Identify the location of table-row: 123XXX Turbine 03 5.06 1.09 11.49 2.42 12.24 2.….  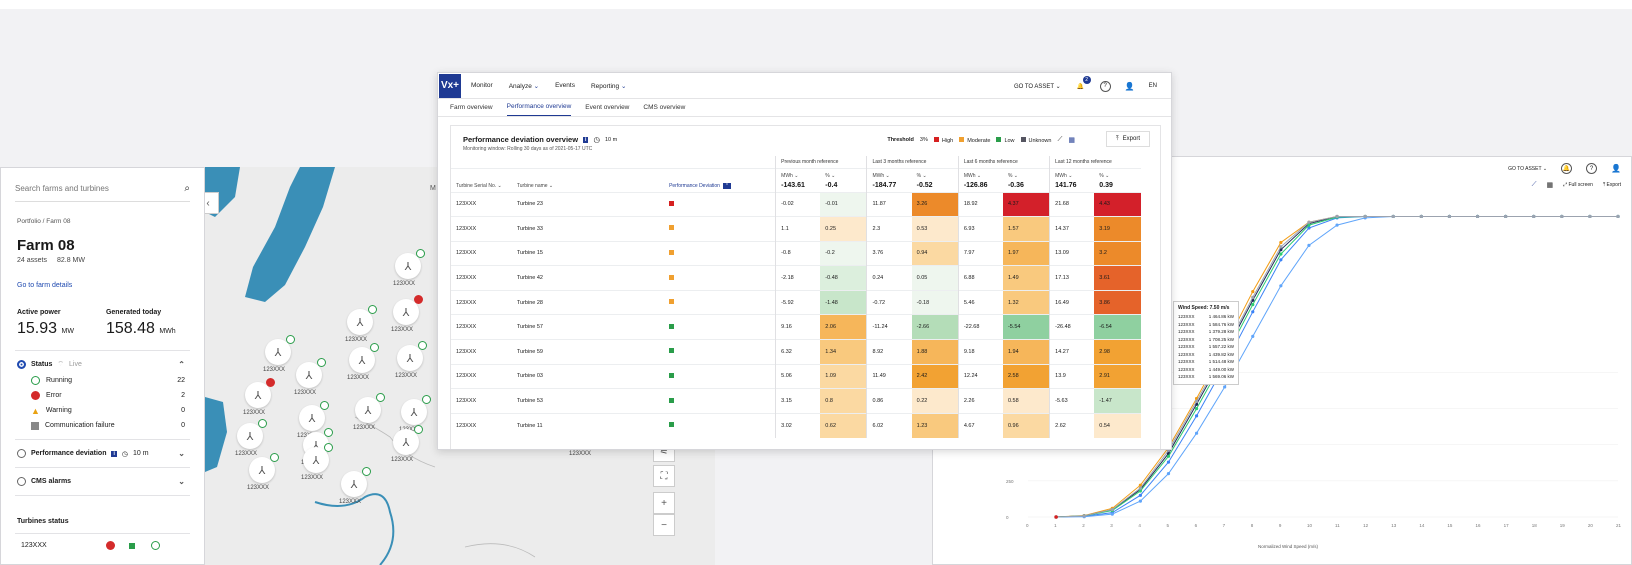
(796, 376).